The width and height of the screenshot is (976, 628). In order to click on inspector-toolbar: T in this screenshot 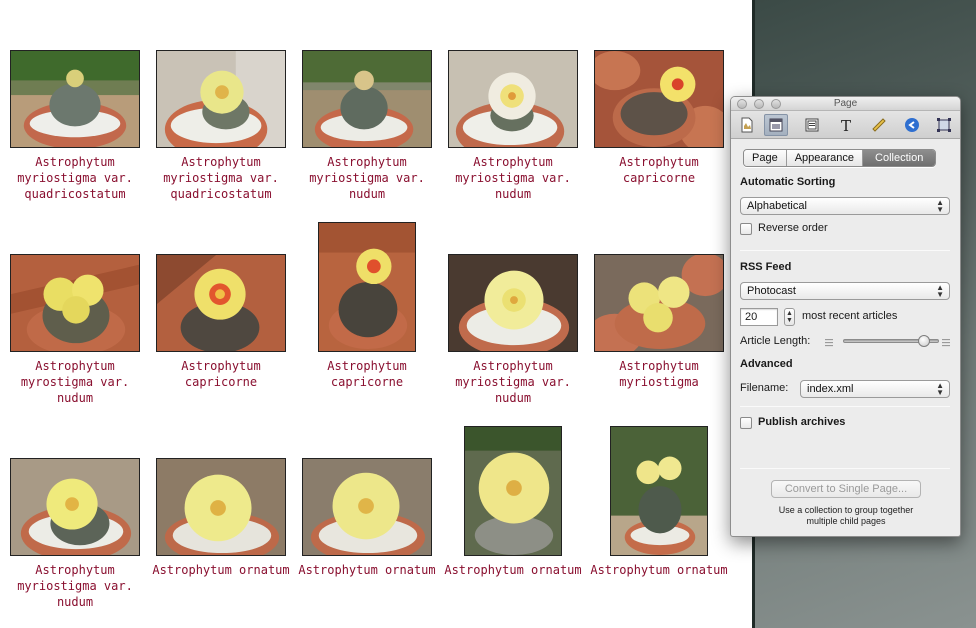, I will do `click(845, 125)`.